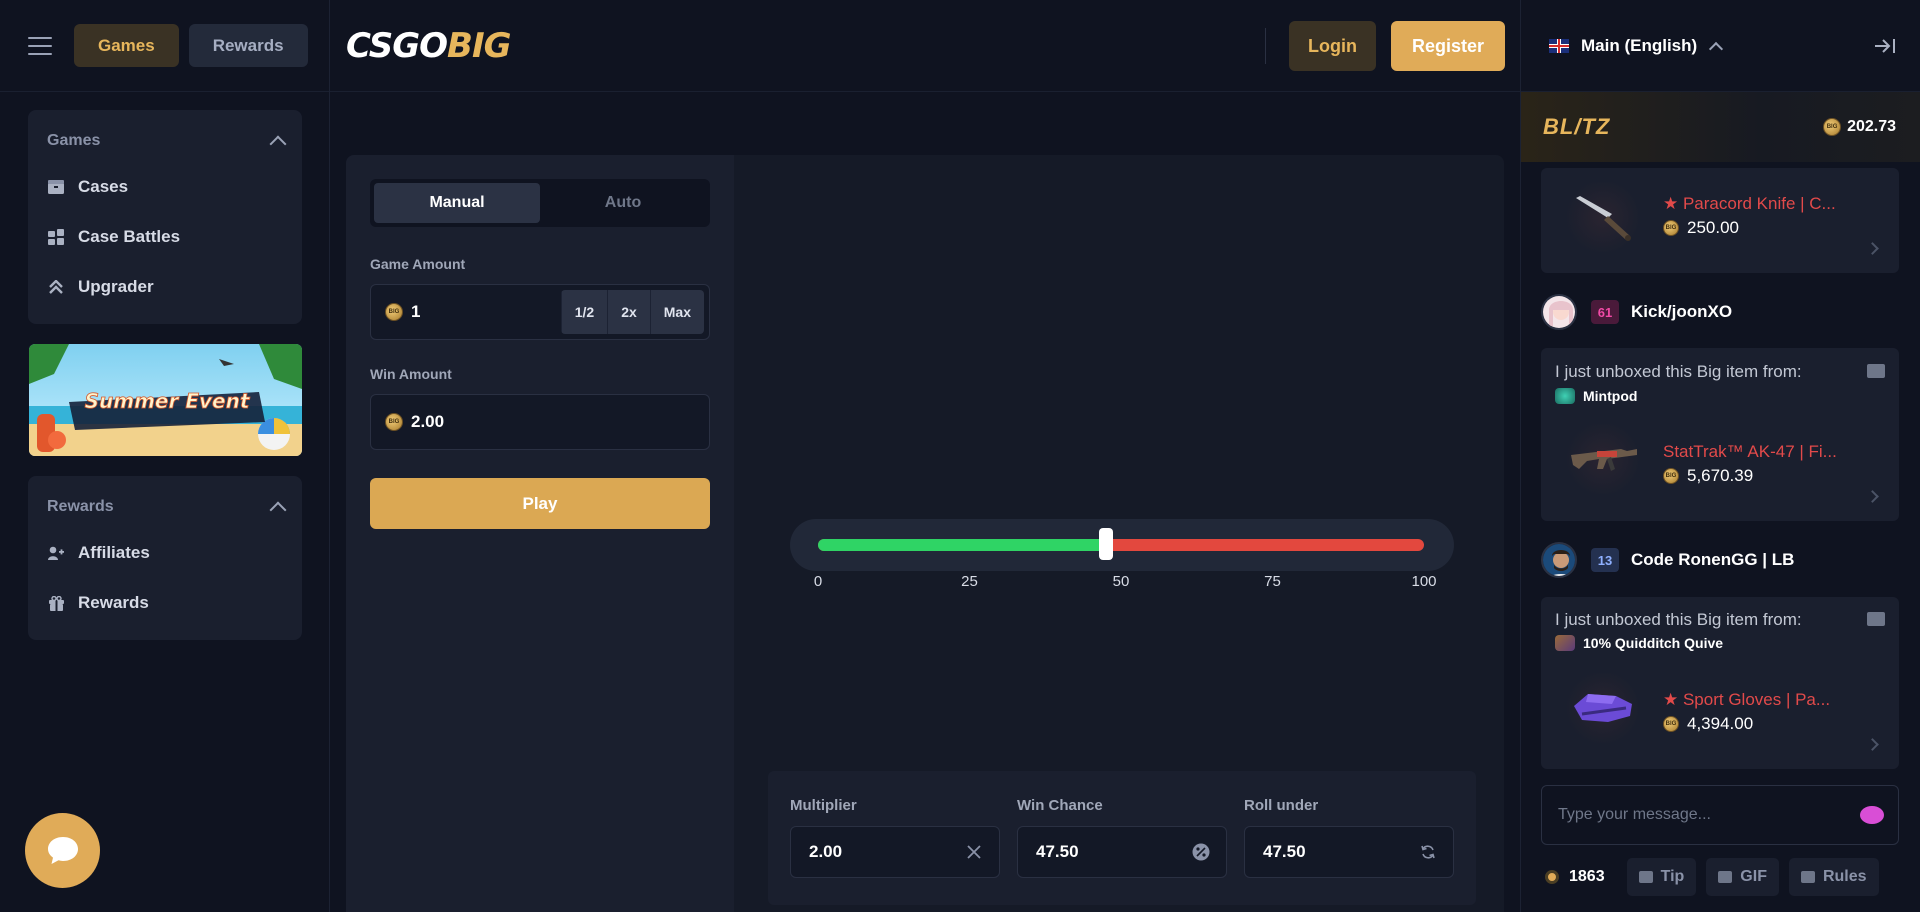 The height and width of the screenshot is (912, 1920). Describe the element at coordinates (1653, 643) in the screenshot. I see `case-name: 10% Quidditch Quive` at that location.